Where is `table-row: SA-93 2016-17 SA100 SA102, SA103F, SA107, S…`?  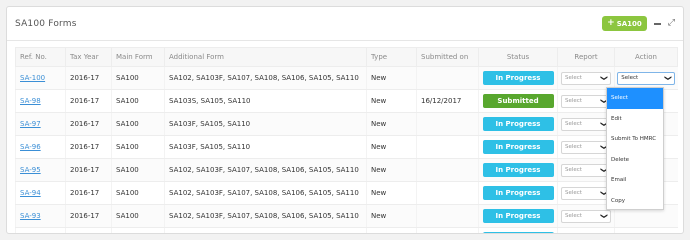
table-row: SA-93 2016-17 SA100 SA102, SA103F, SA107, S… is located at coordinates (346, 216).